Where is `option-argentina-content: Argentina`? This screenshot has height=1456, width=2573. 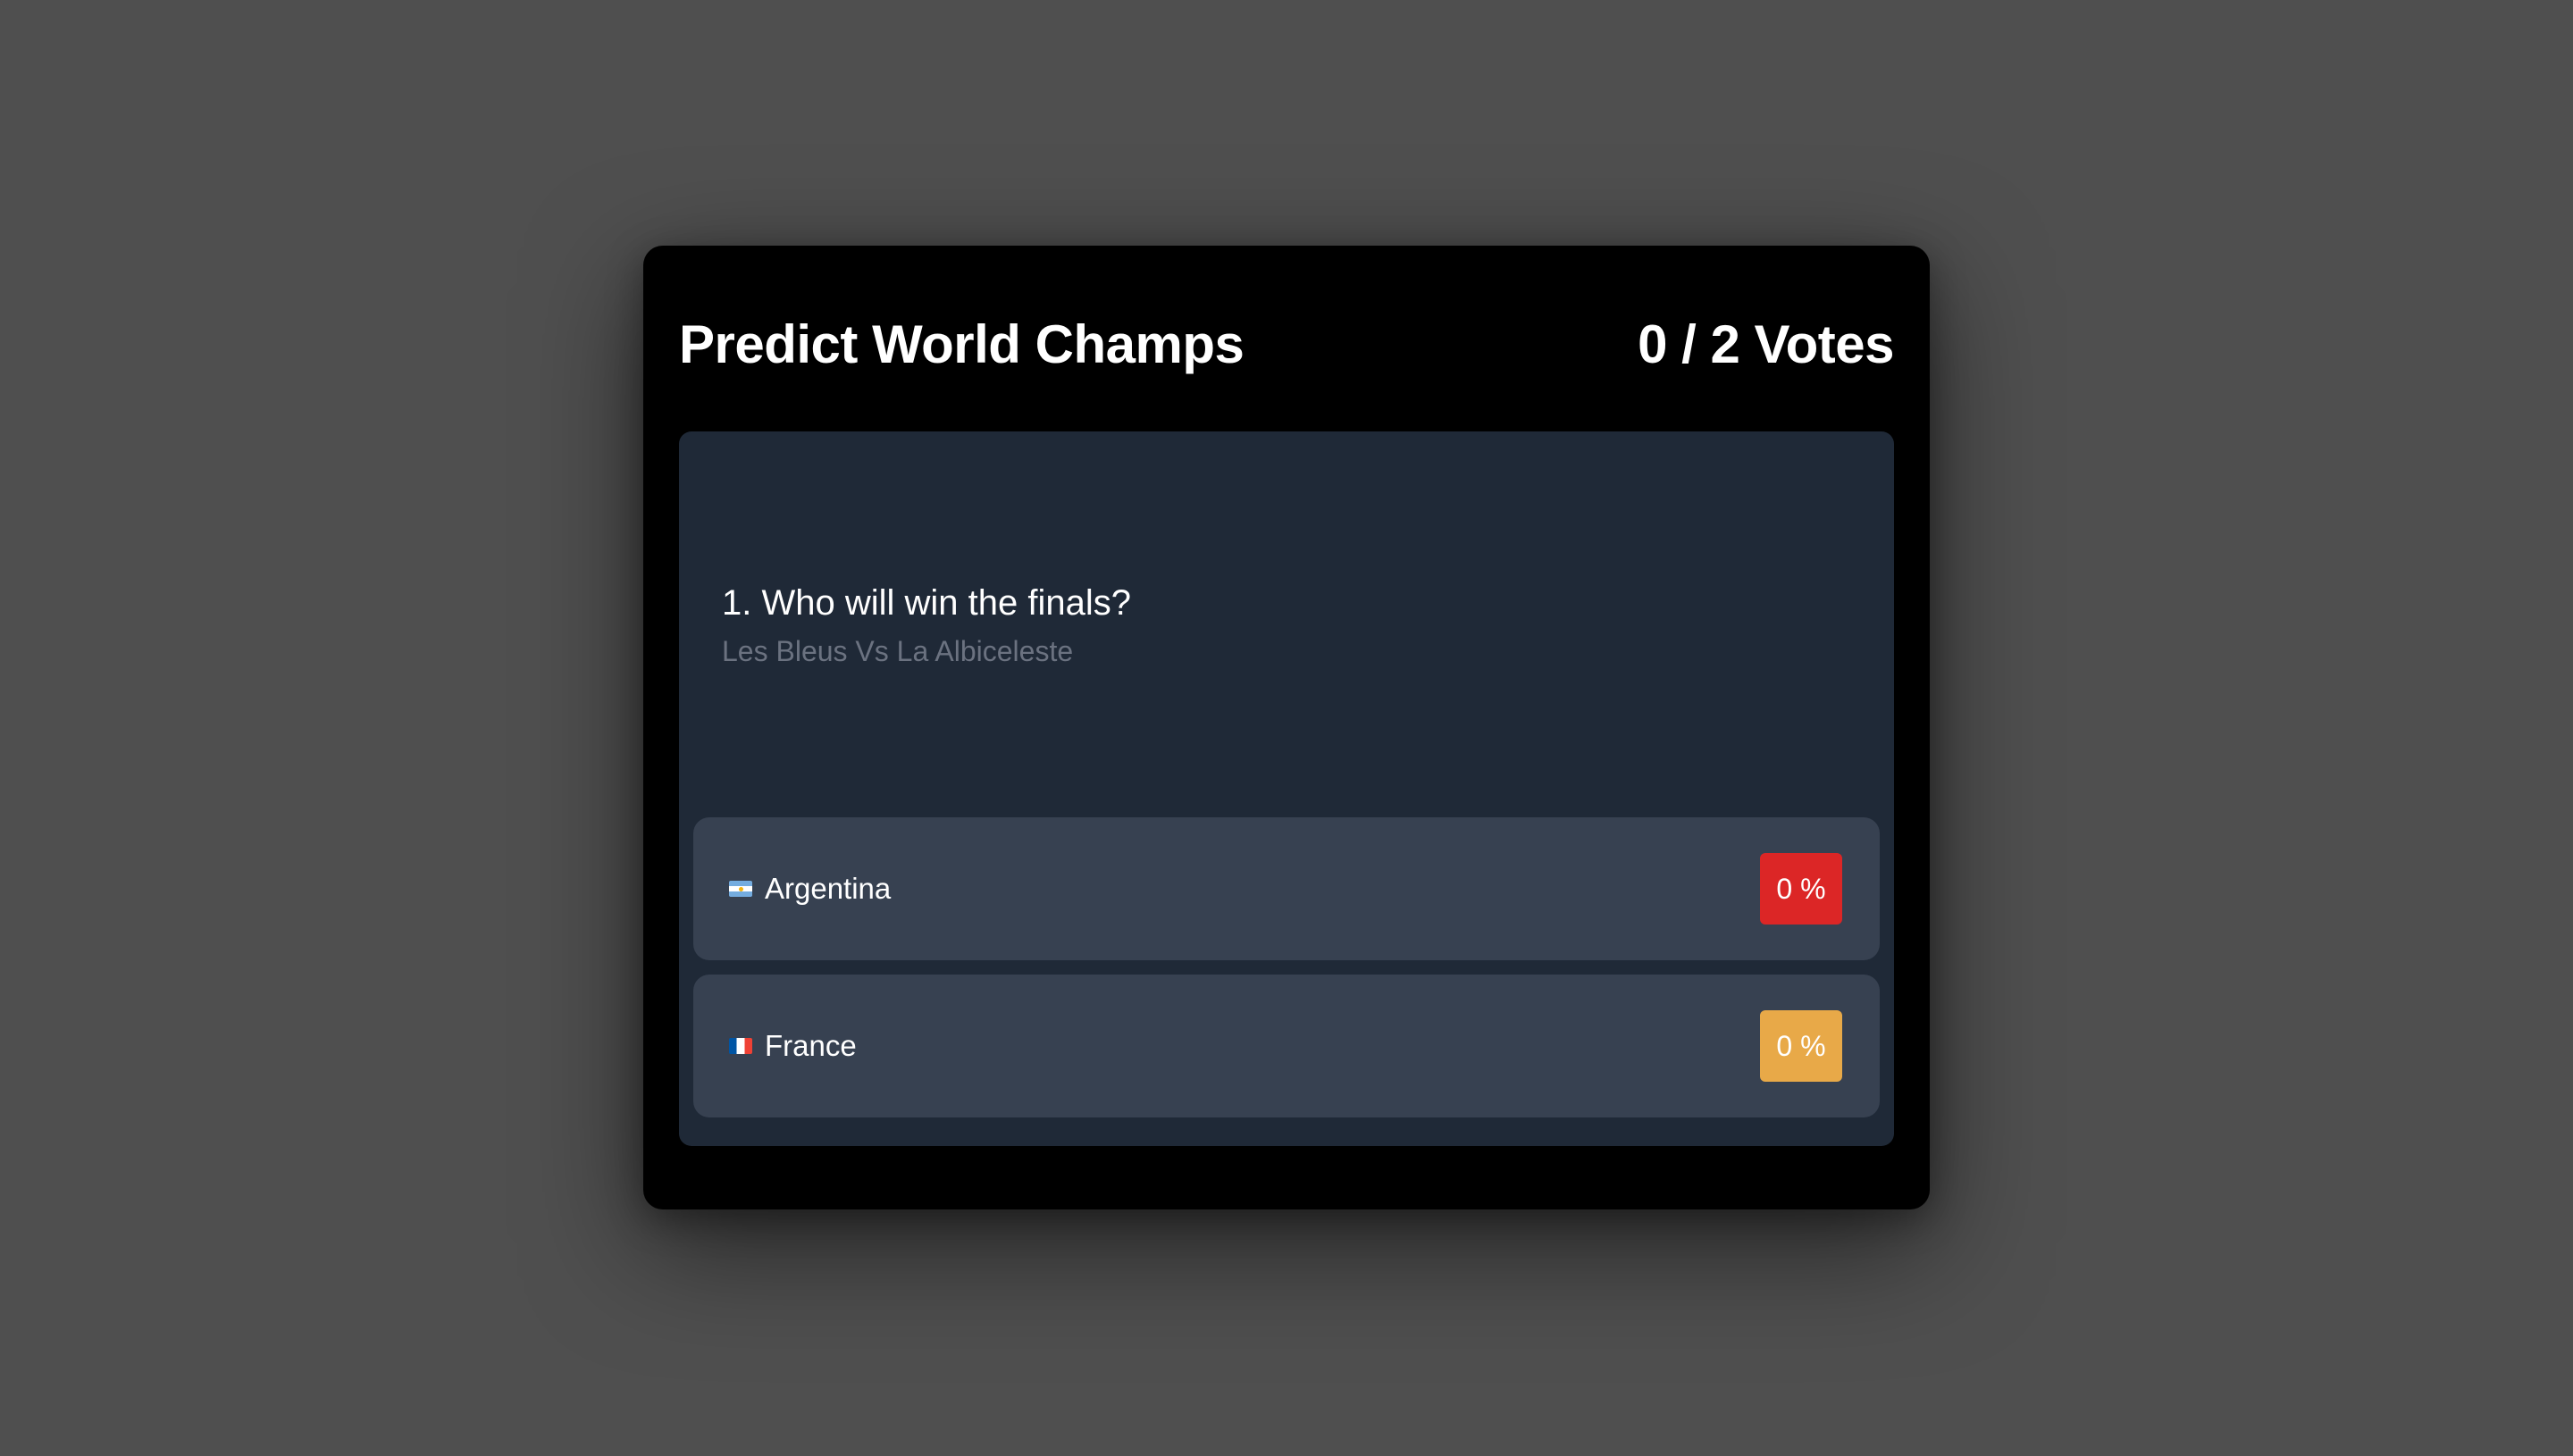
option-argentina-content: Argentina is located at coordinates (810, 889).